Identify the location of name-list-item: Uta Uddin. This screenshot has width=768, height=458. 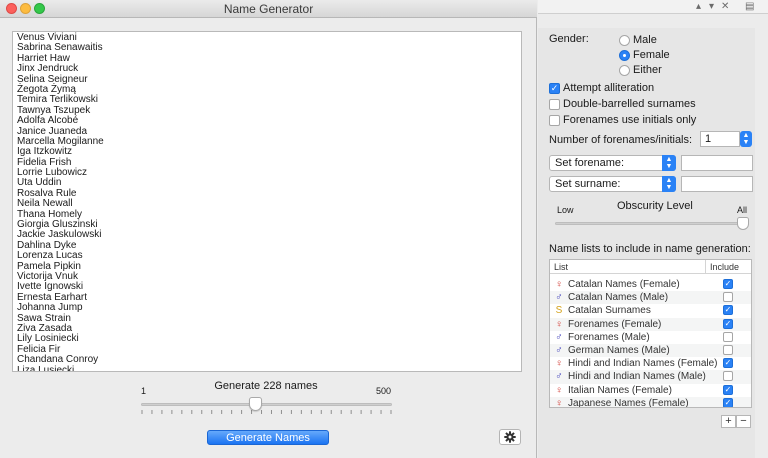
(267, 183).